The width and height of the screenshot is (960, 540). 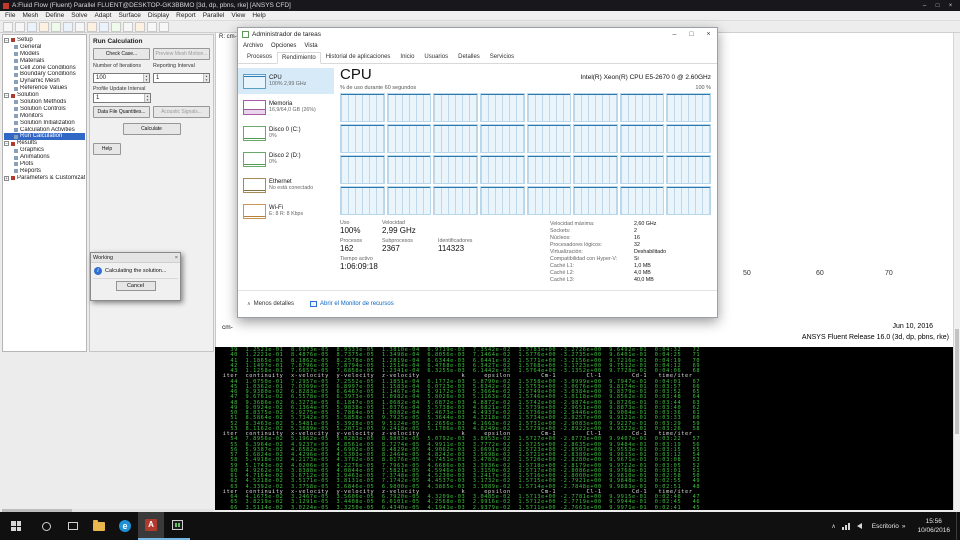 I want to click on sidebar-item-wifi: Wi-Fi E: 8 R: 8 Kbps, so click(x=286, y=211).